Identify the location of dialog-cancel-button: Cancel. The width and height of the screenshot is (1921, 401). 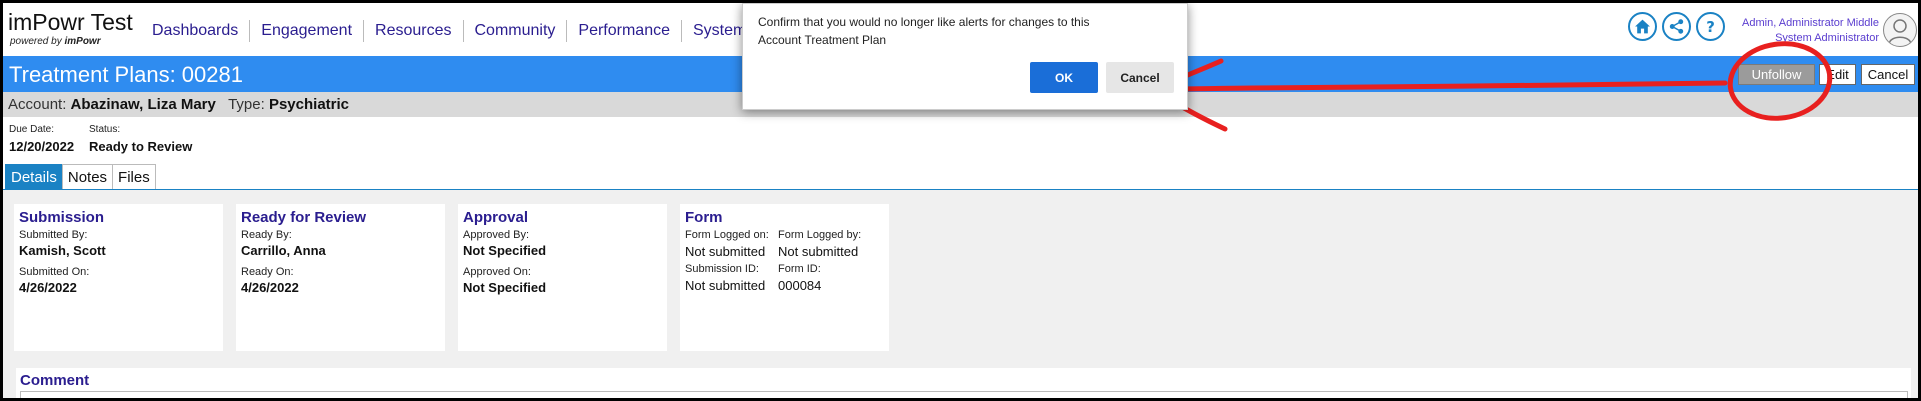
(1140, 77).